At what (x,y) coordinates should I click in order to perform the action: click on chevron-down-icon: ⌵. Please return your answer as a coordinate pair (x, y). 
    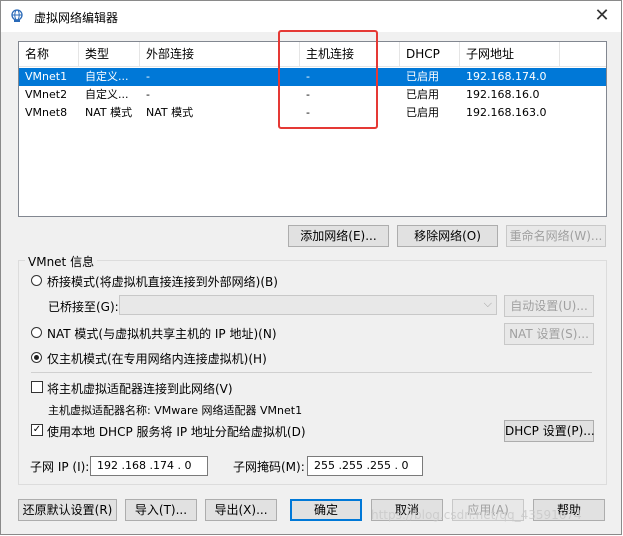
    Looking at the image, I should click on (487, 303).